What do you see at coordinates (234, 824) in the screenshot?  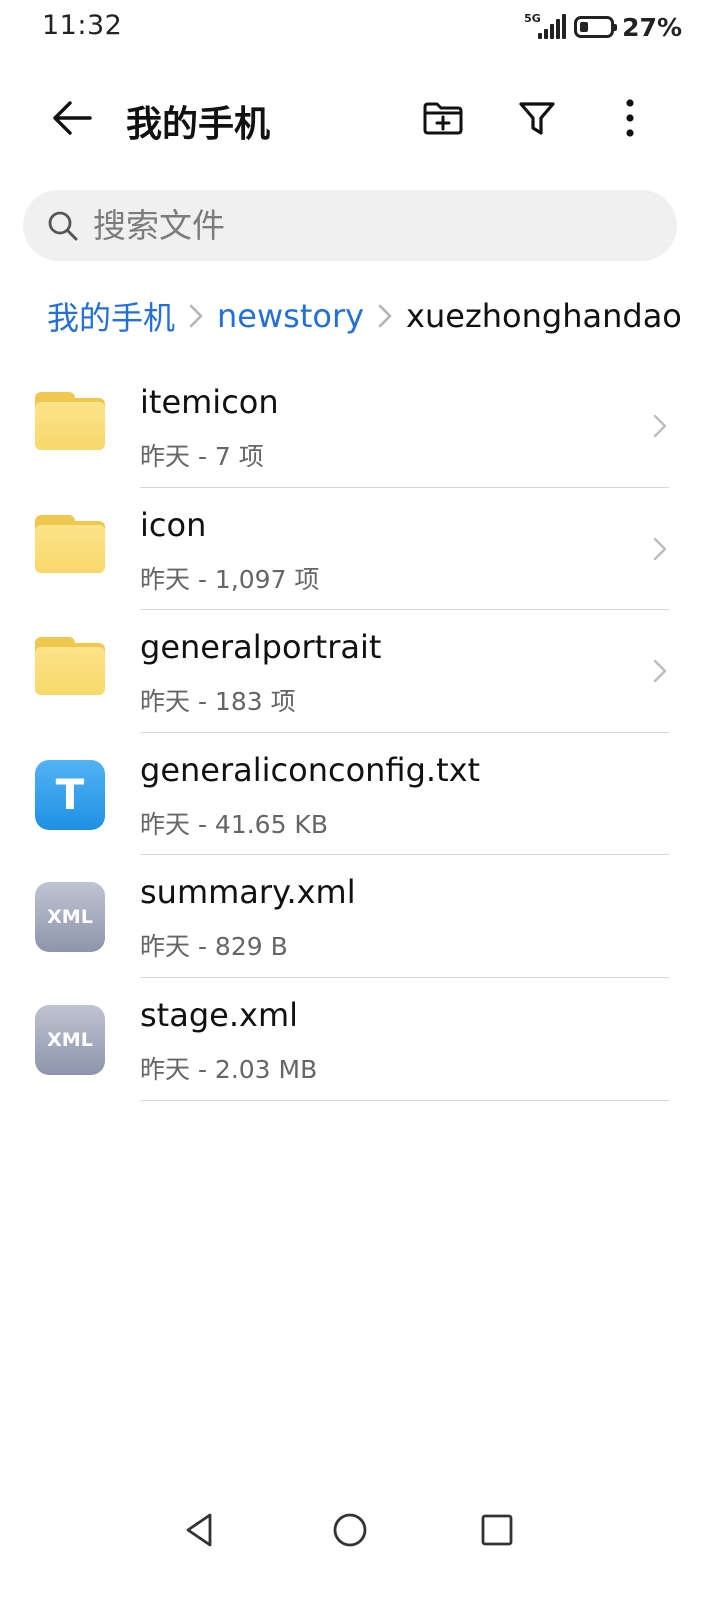 I see `file-meta: 昨天 - 41.65 KB` at bounding box center [234, 824].